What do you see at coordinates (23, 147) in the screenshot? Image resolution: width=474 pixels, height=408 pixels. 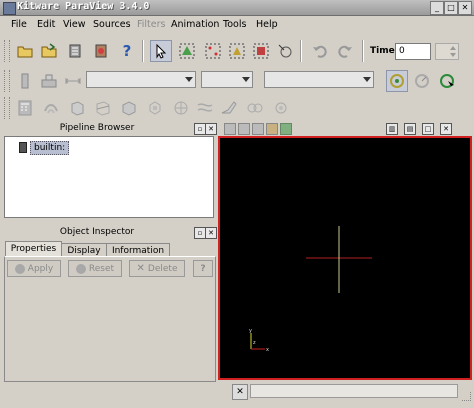 I see `server-icon` at bounding box center [23, 147].